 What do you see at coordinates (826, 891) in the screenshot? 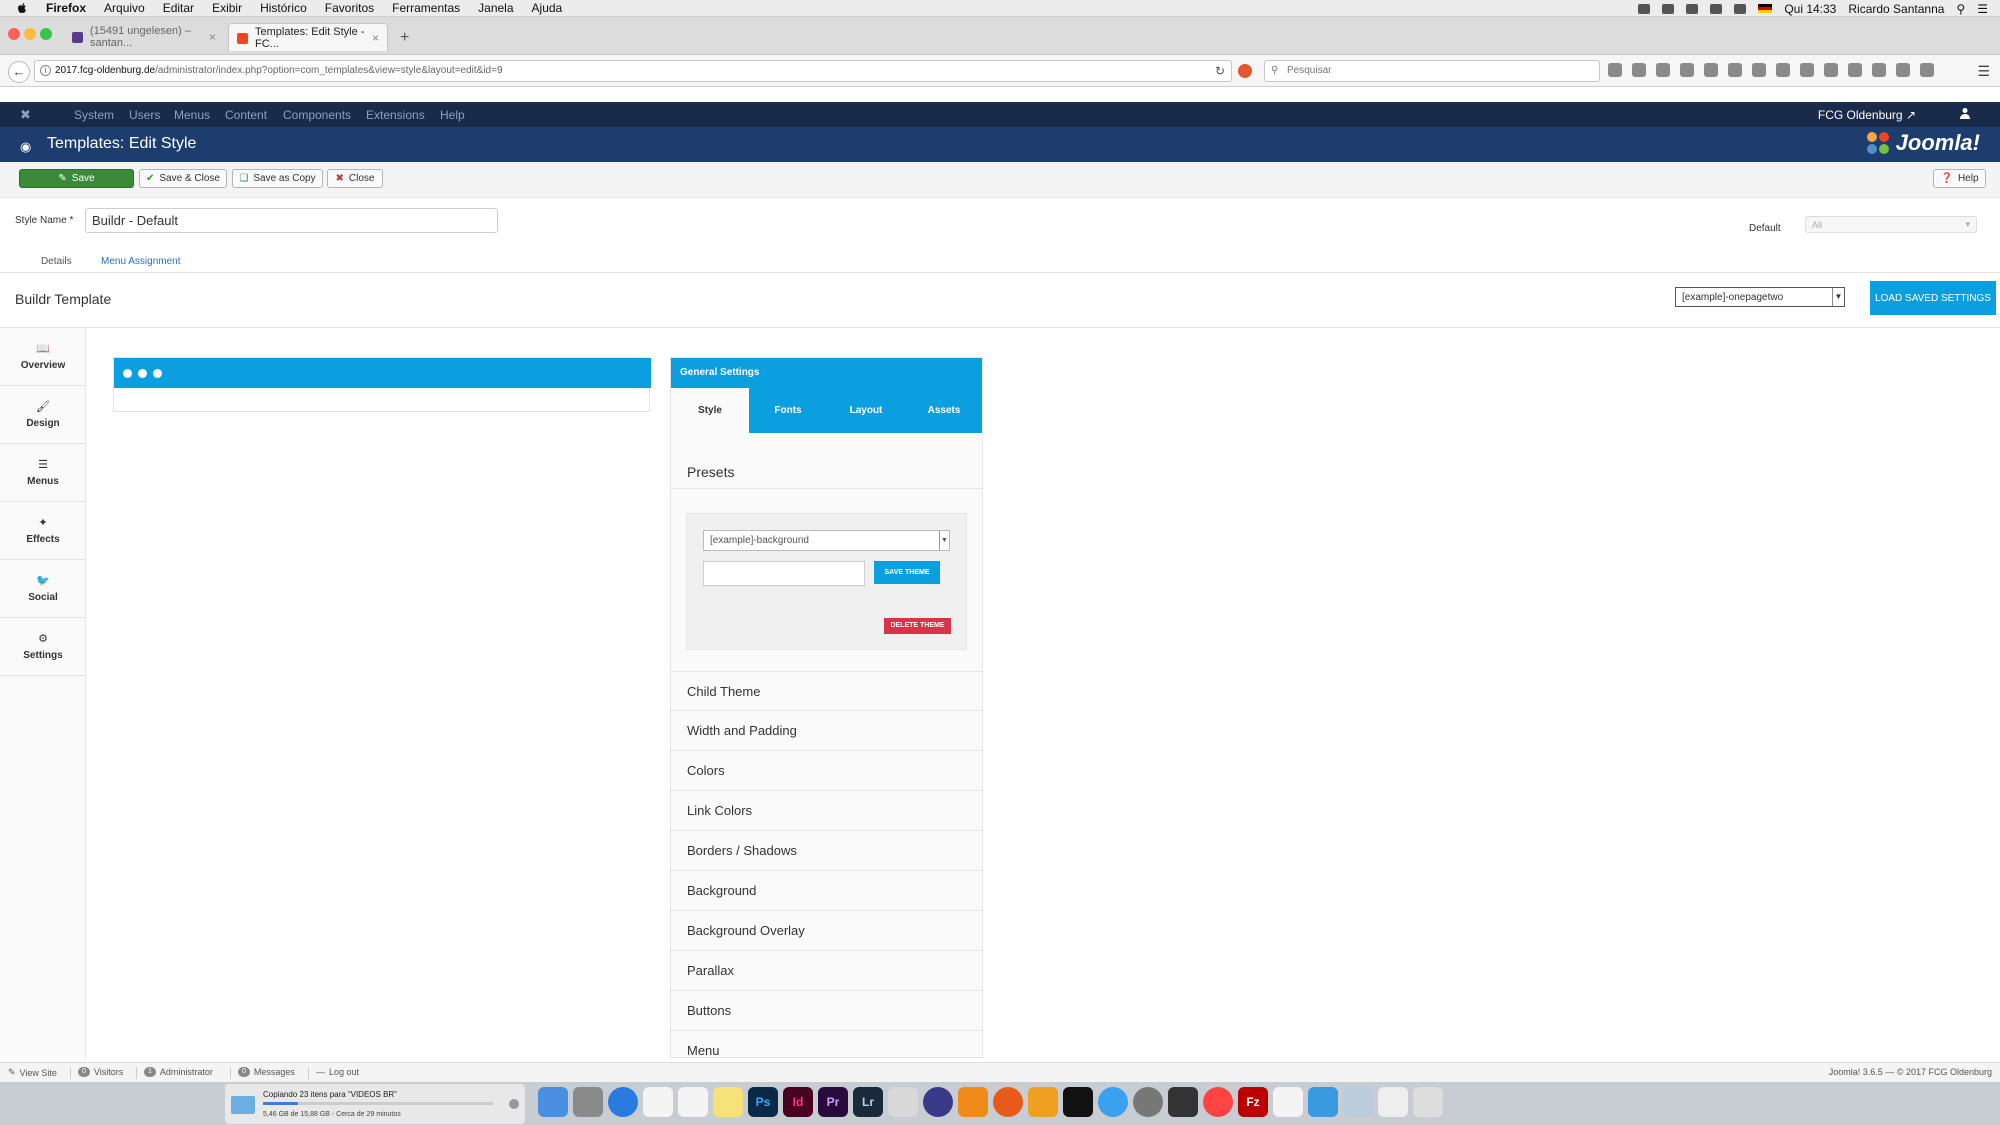
I see `section-background: Background` at bounding box center [826, 891].